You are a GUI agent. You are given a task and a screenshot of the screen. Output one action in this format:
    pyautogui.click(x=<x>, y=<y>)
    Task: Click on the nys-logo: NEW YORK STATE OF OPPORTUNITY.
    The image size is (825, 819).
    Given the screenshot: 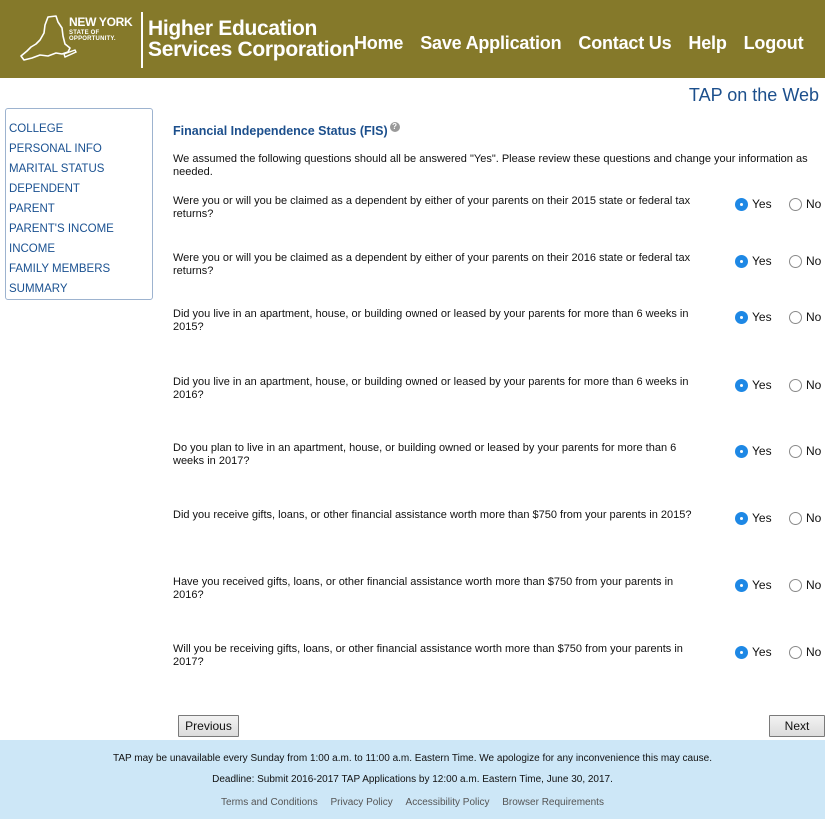 What is the action you would take?
    pyautogui.click(x=77, y=39)
    